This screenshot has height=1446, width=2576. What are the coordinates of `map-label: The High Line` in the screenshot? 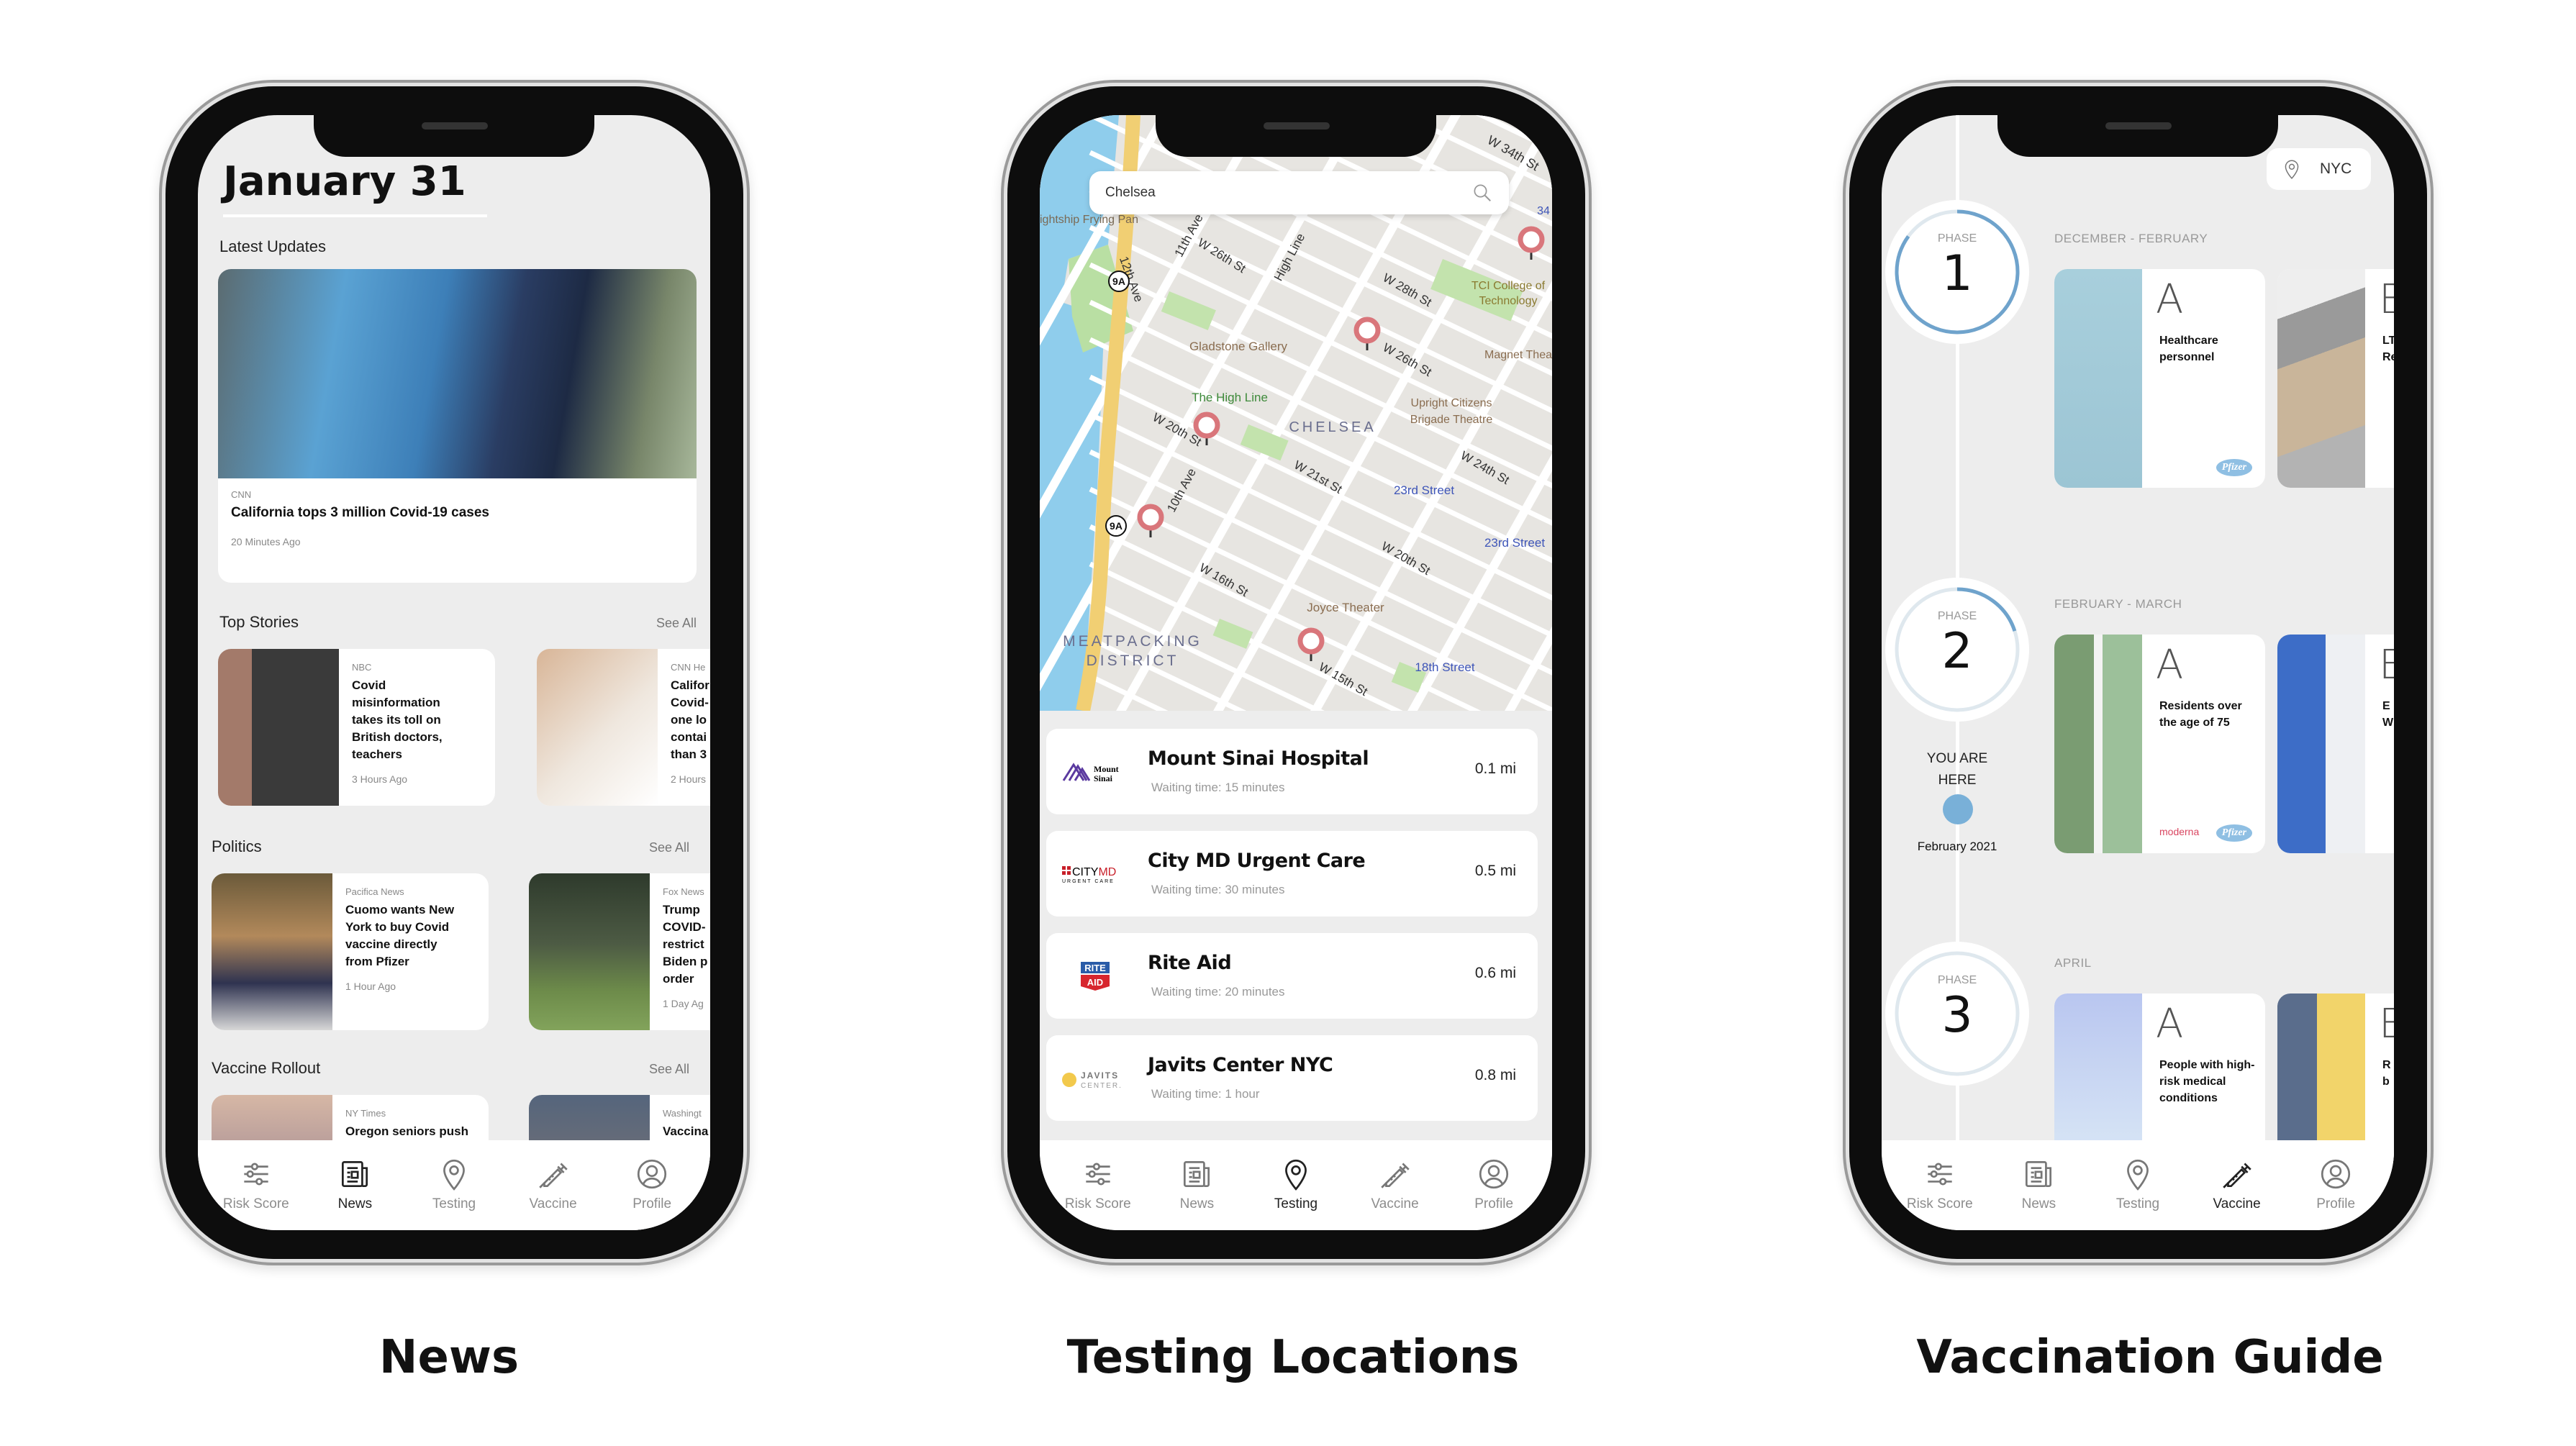 It's located at (1230, 397).